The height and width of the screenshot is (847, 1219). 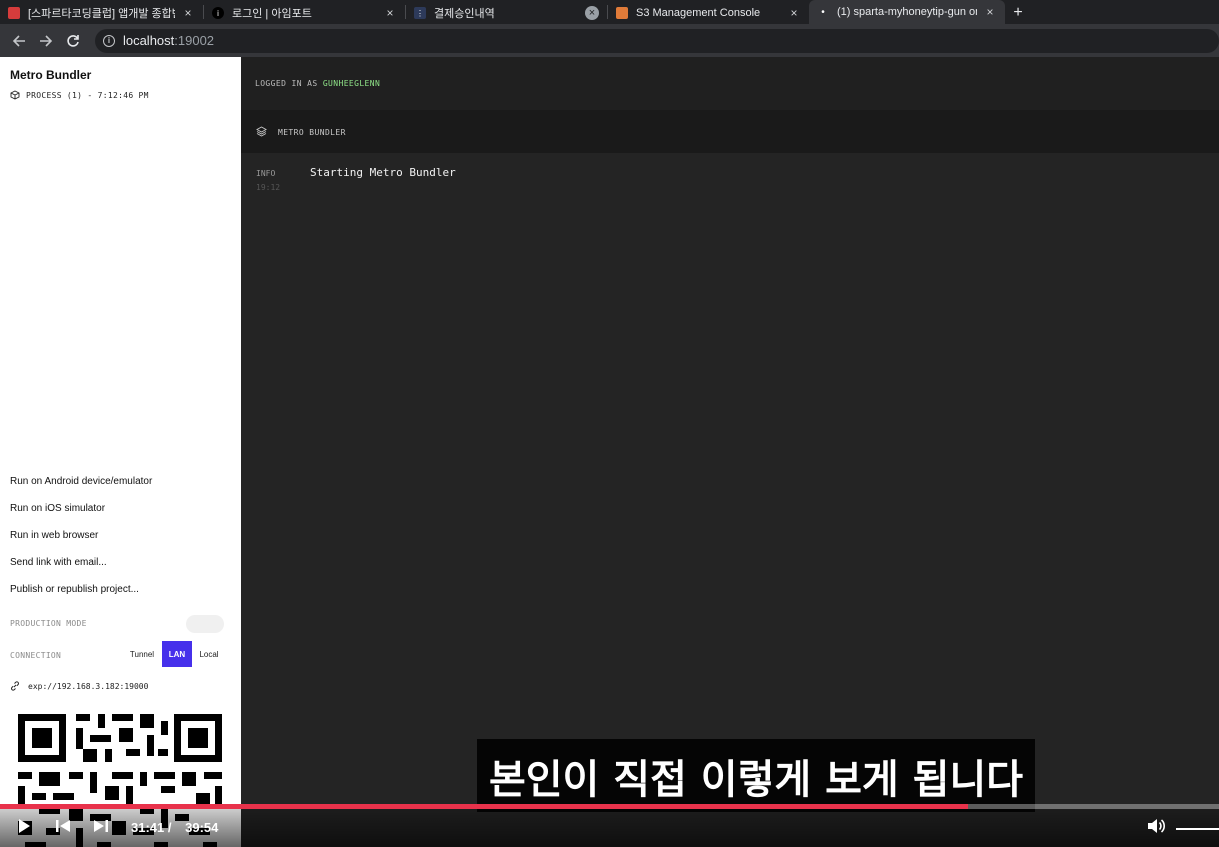 What do you see at coordinates (218, 13) in the screenshot?
I see `iamport-icon: i` at bounding box center [218, 13].